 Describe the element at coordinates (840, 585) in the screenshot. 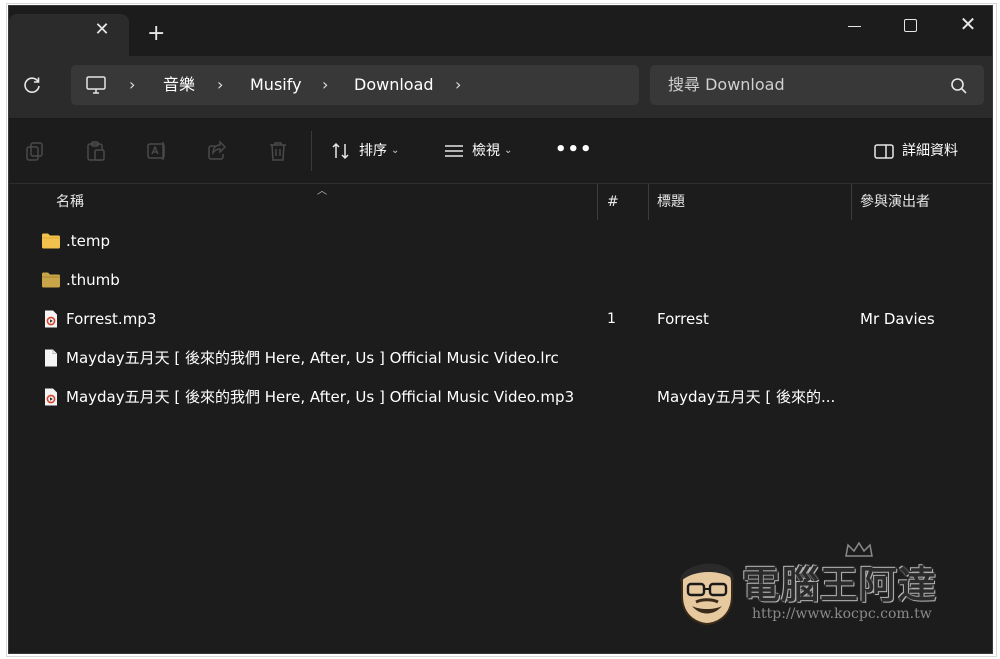

I see `watermark-title: 電腦王阿達` at that location.